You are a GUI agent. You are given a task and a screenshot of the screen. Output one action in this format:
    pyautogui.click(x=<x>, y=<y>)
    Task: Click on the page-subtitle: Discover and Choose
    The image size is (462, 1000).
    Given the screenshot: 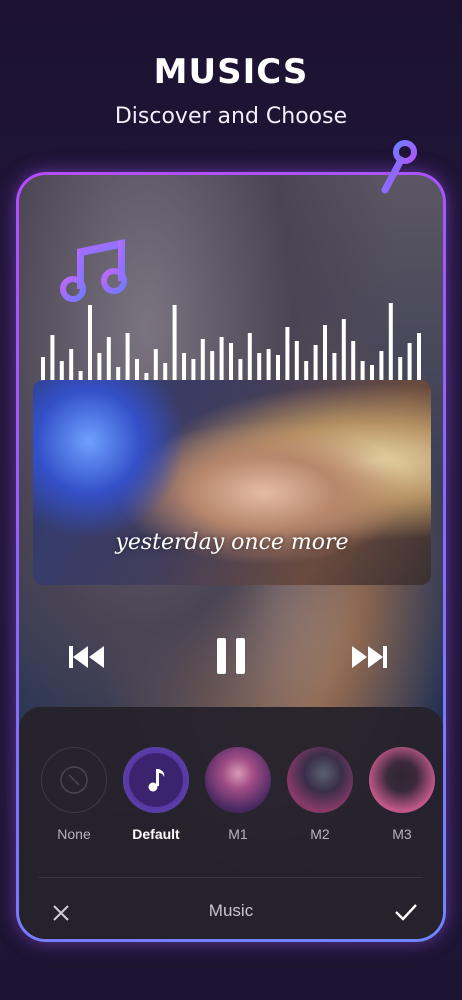 What is the action you would take?
    pyautogui.click(x=231, y=116)
    